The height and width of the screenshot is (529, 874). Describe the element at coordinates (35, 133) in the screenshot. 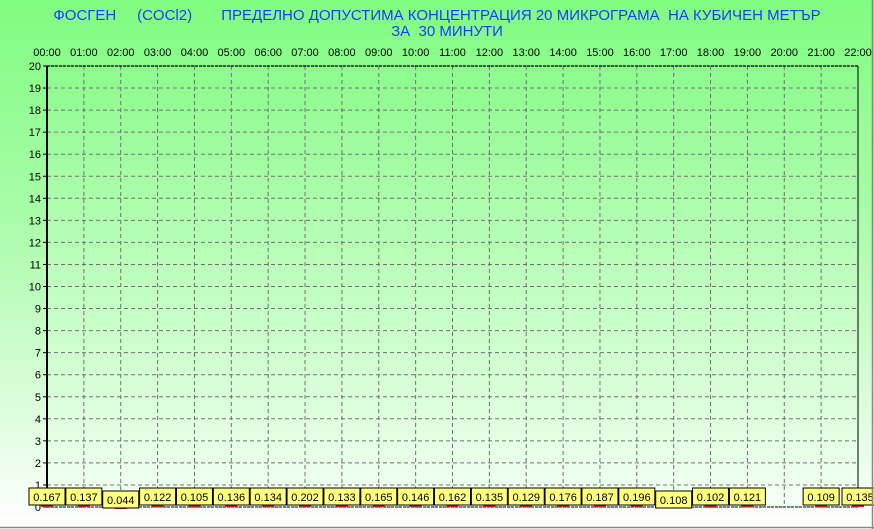

I see `y-tick-label: 17` at that location.